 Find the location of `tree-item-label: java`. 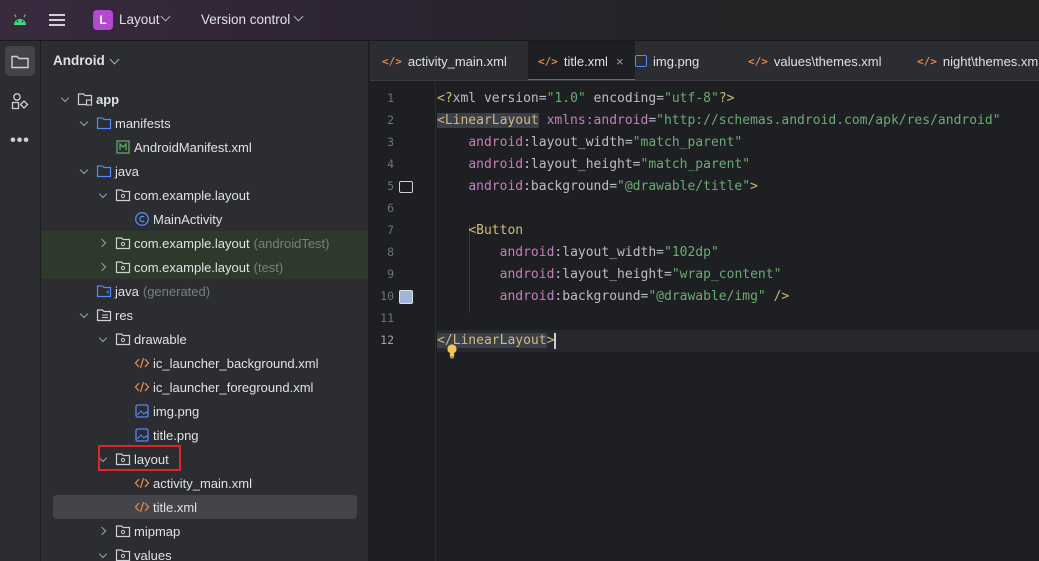

tree-item-label: java is located at coordinates (127, 171).